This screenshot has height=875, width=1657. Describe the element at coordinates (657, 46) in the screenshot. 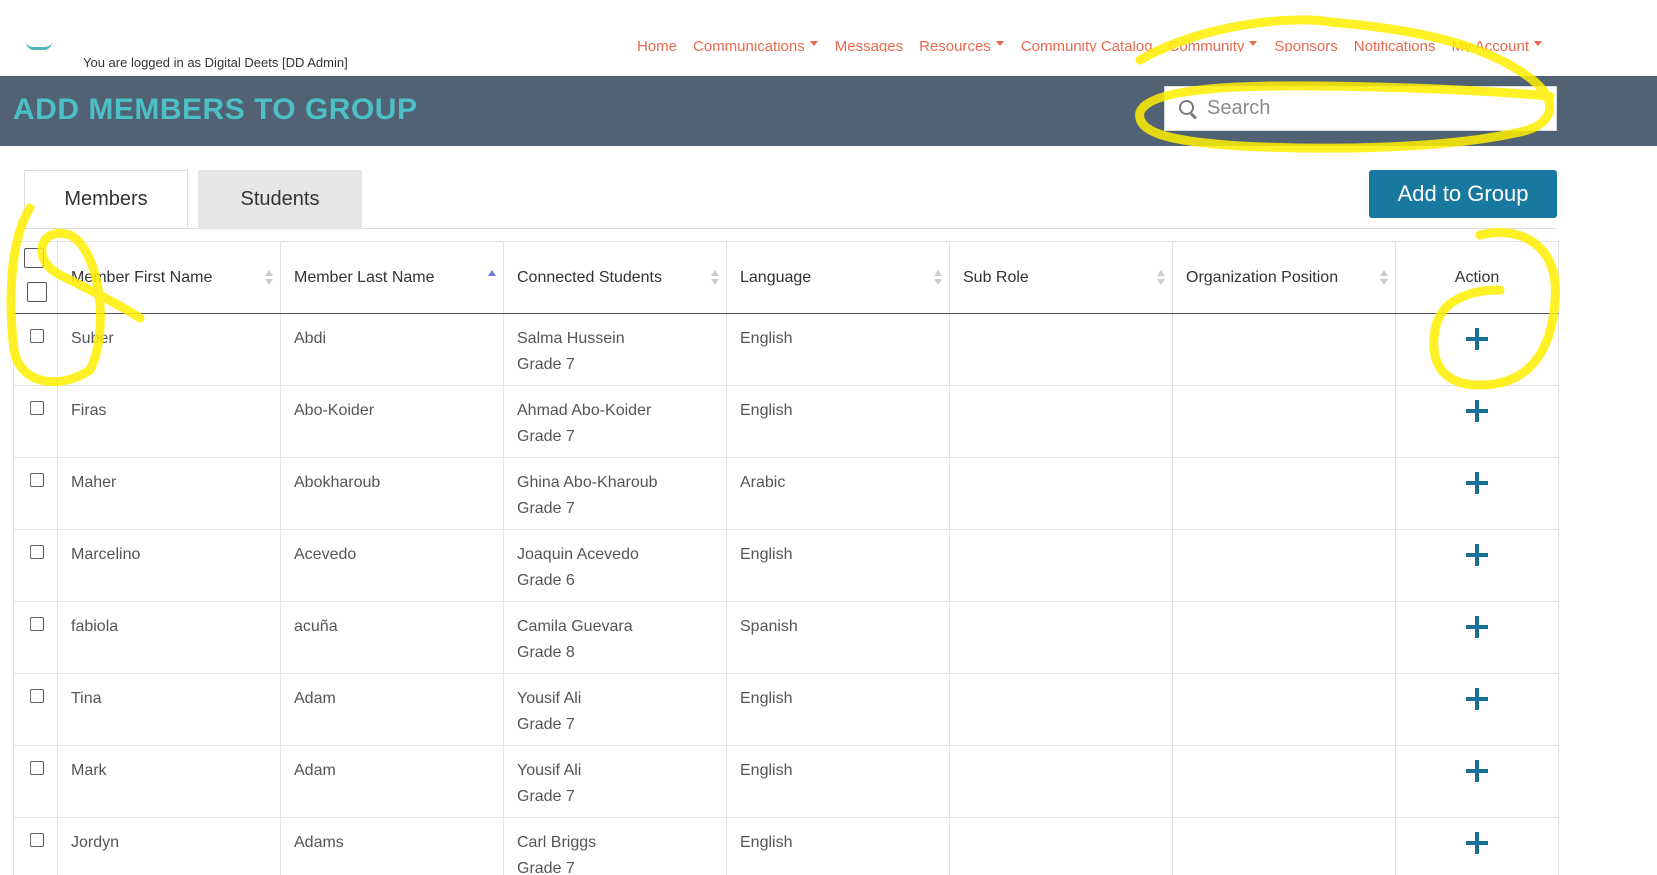

I see `nav-item-home: Home` at that location.